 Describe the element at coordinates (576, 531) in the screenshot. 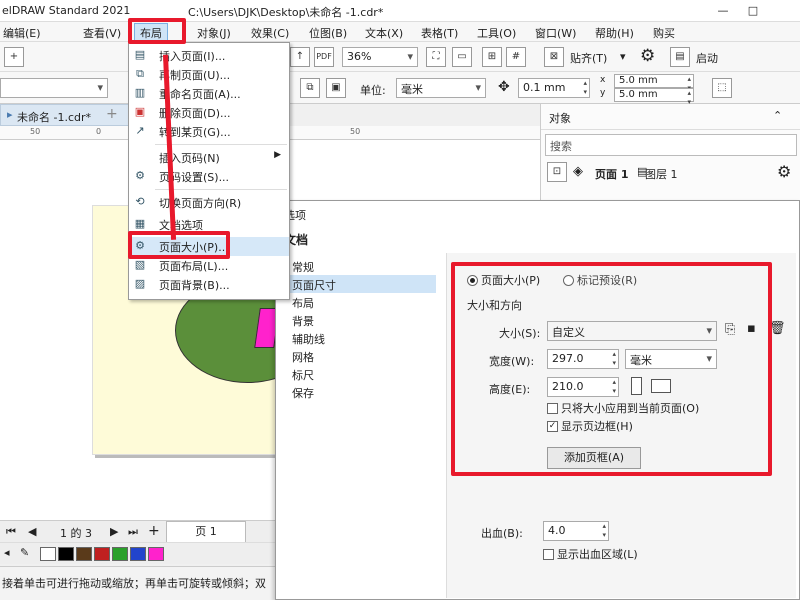

I see `bleed-input: 4.0` at that location.